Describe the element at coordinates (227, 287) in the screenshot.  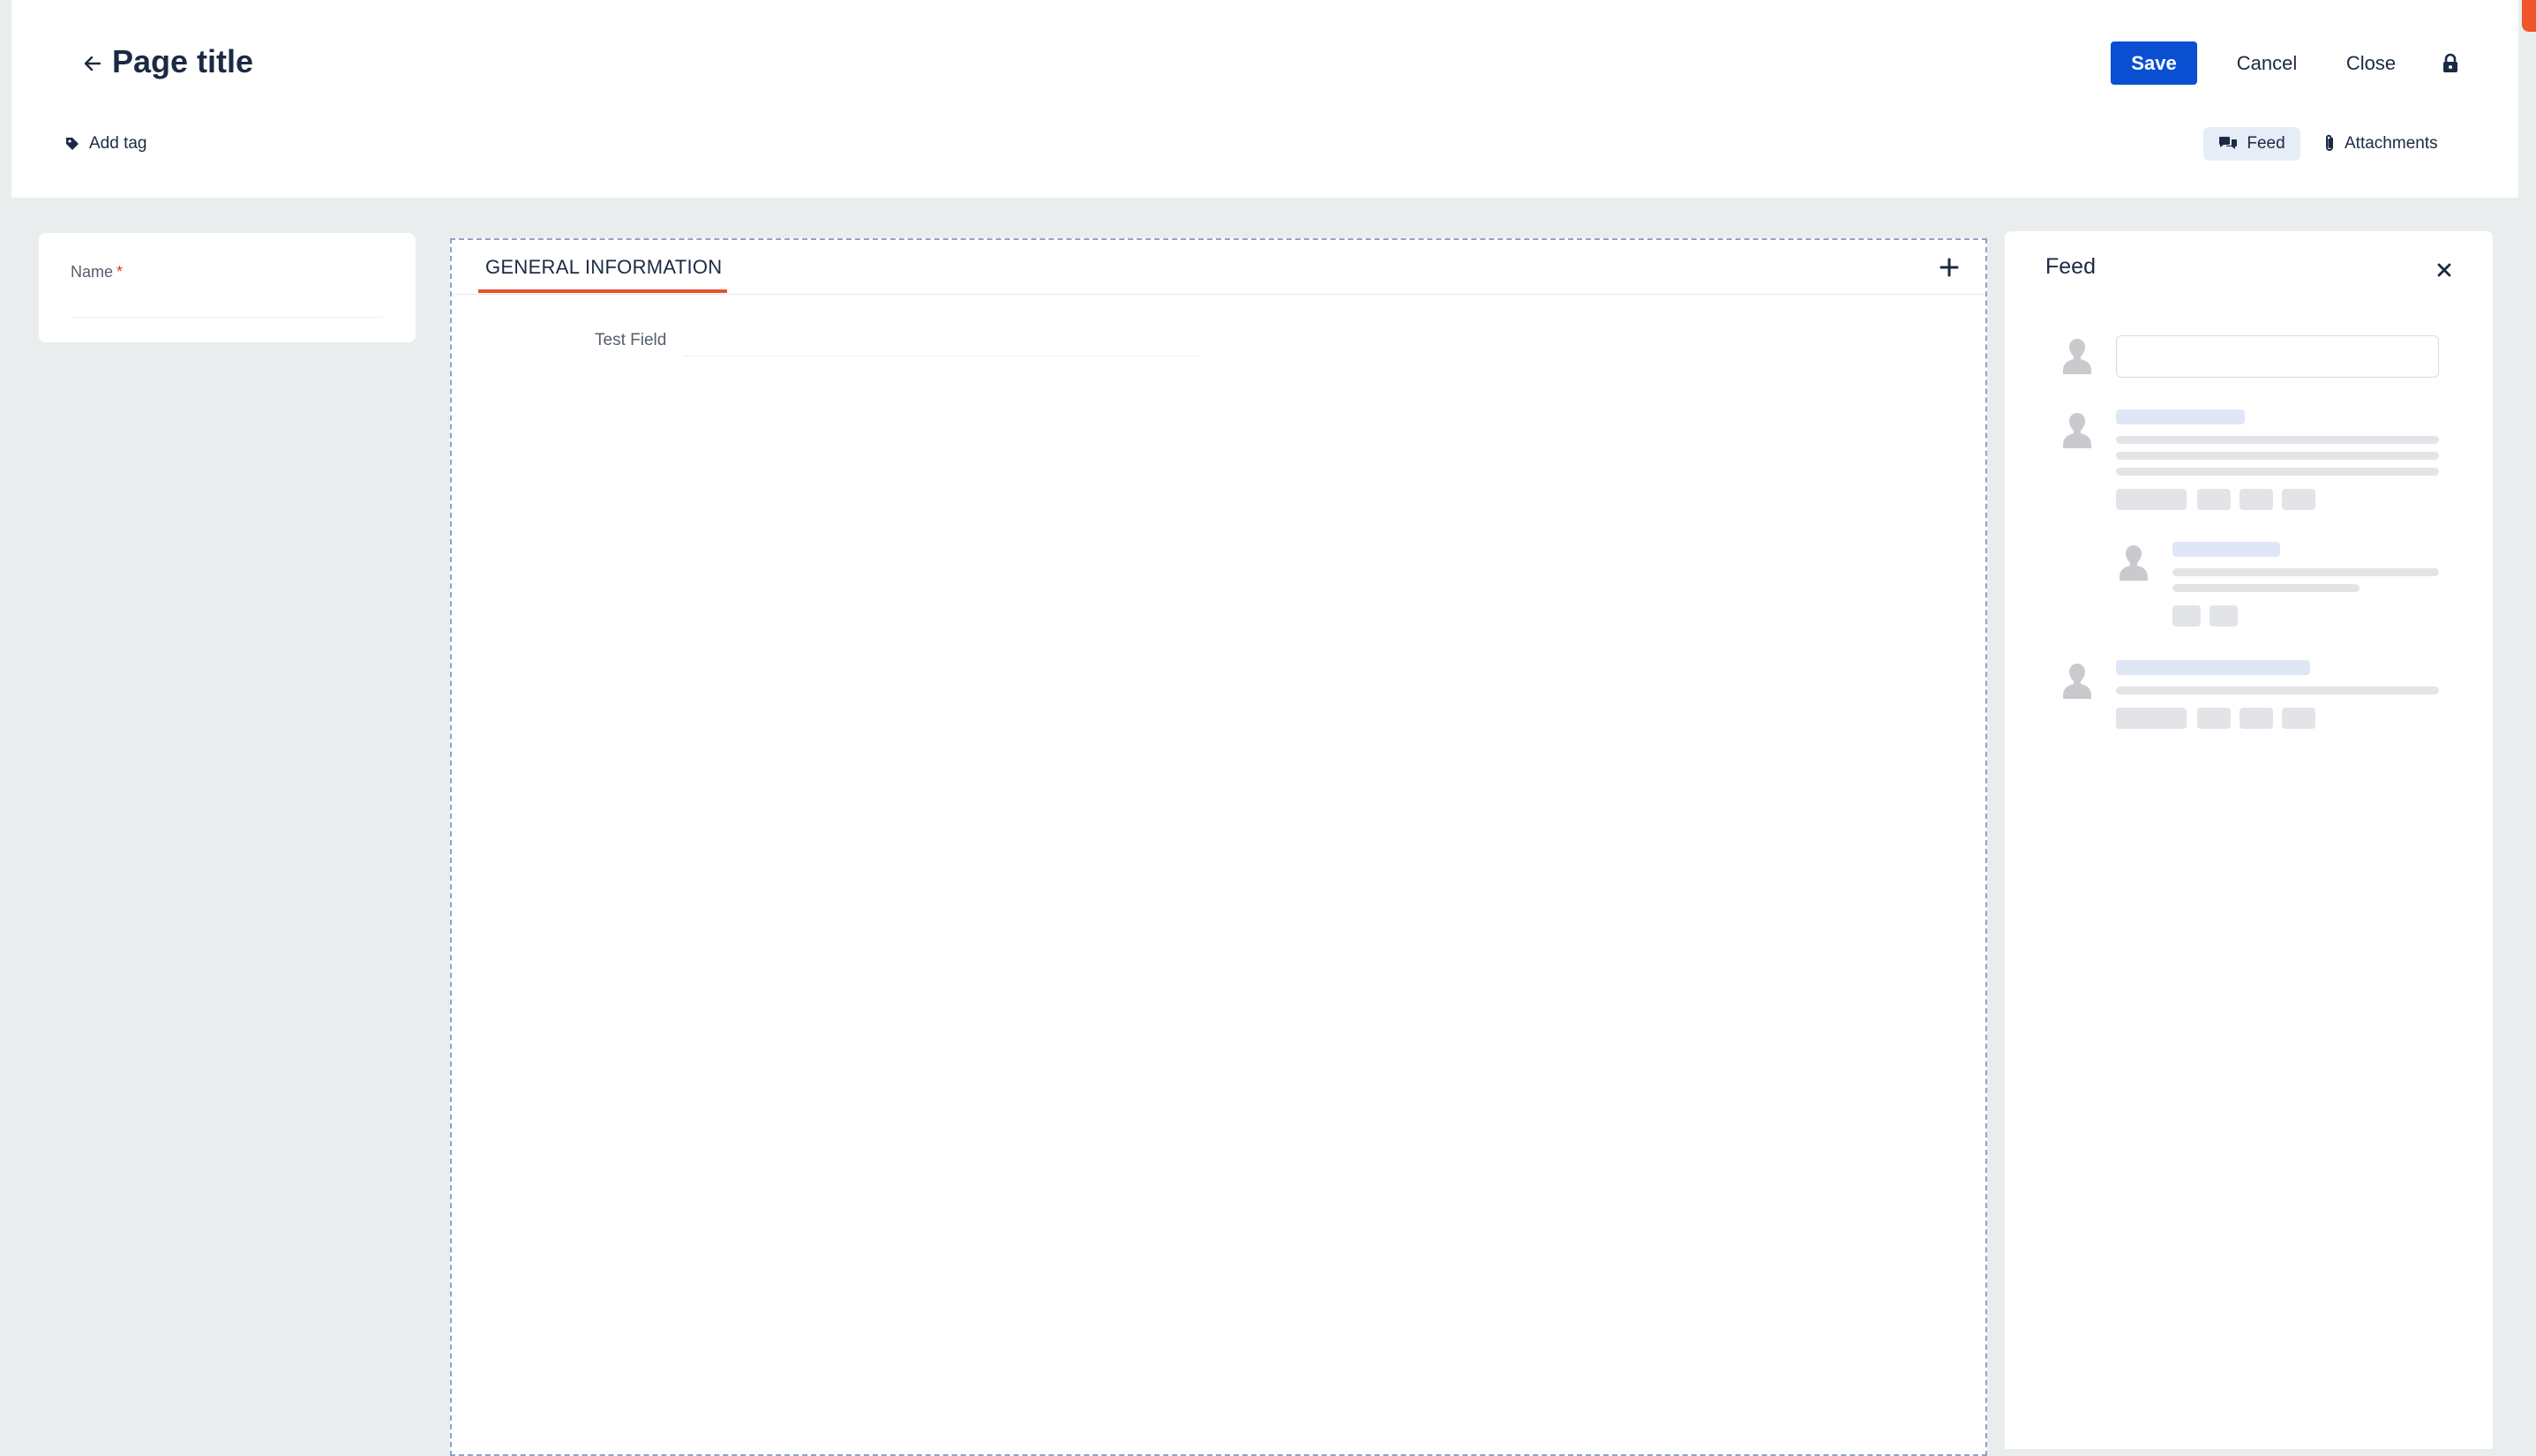
I see `summary-card: Name *` at that location.